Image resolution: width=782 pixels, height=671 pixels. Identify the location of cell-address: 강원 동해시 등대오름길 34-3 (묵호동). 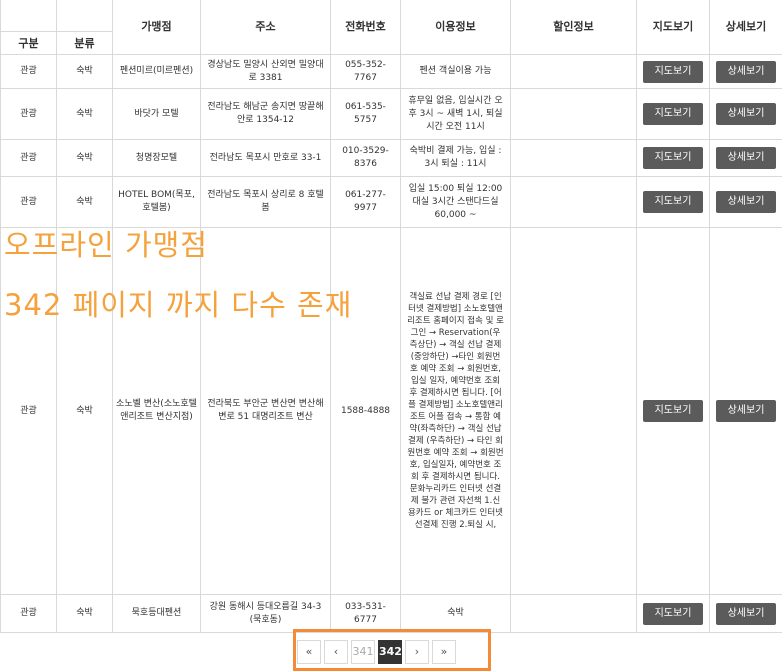
(266, 614).